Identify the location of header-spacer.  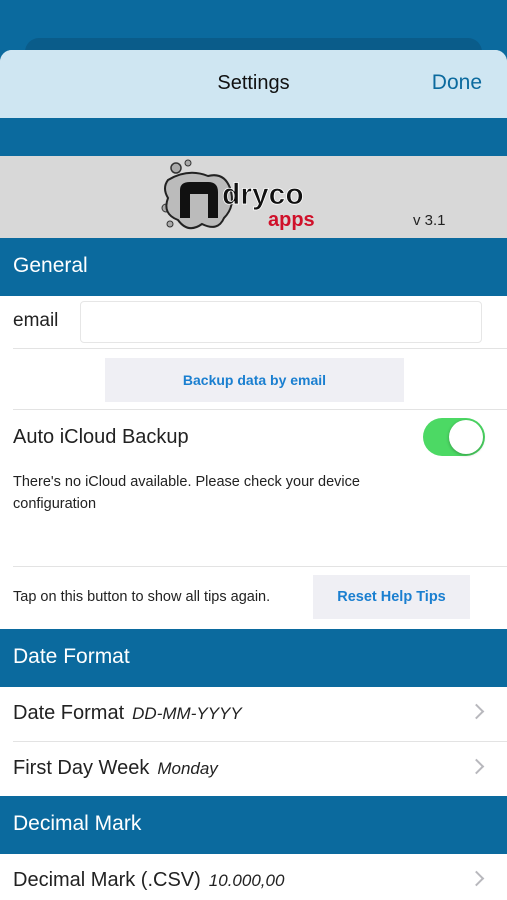
(253, 137).